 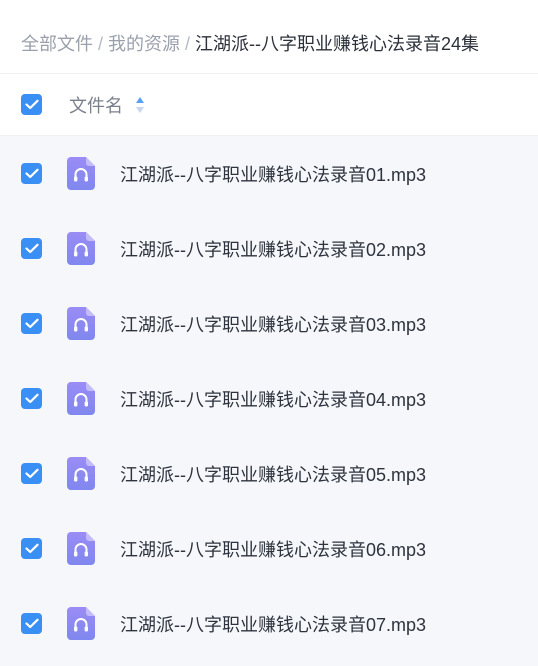 I want to click on file-name: 江湖派--八字职业赚钱心法录音05.mp3, so click(x=273, y=474).